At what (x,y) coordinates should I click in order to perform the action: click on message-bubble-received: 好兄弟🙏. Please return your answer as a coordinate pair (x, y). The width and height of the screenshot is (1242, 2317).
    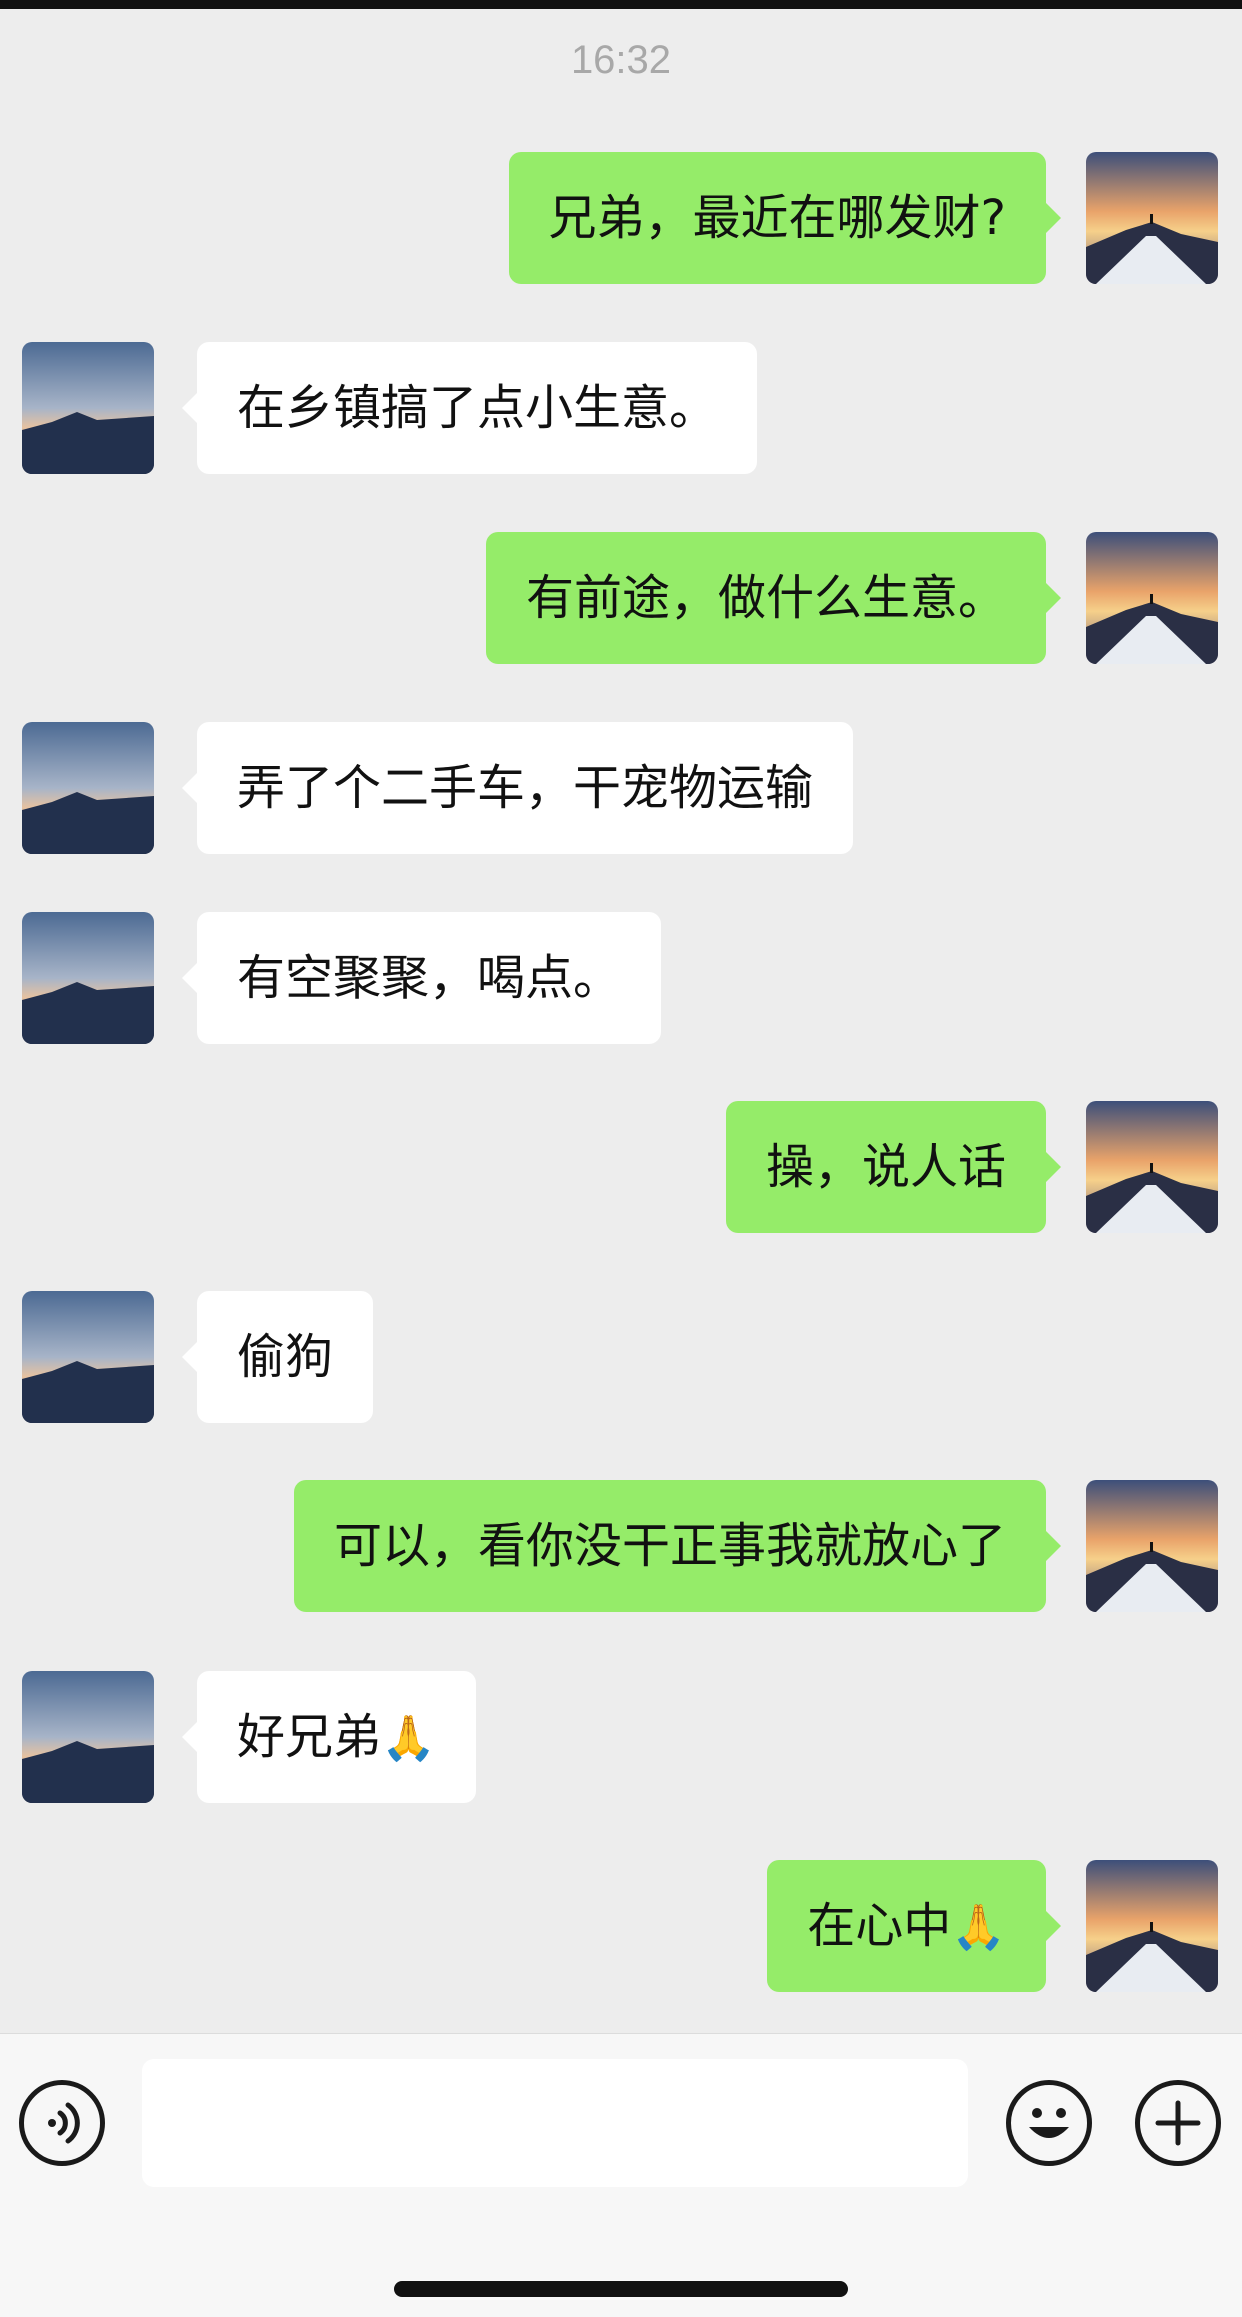
    Looking at the image, I should click on (329, 1737).